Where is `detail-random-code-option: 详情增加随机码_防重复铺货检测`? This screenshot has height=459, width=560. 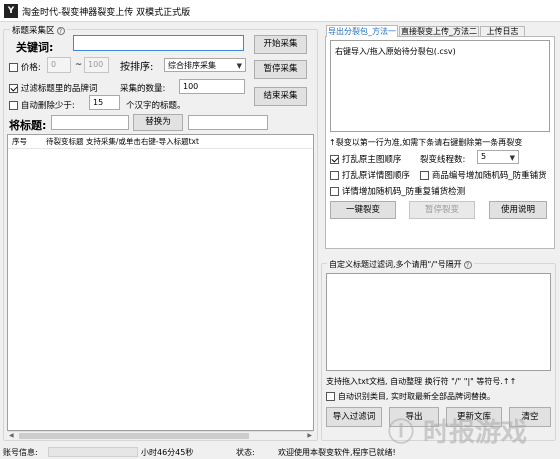 detail-random-code-option: 详情增加随机码_防重复铺货检测 is located at coordinates (397, 191).